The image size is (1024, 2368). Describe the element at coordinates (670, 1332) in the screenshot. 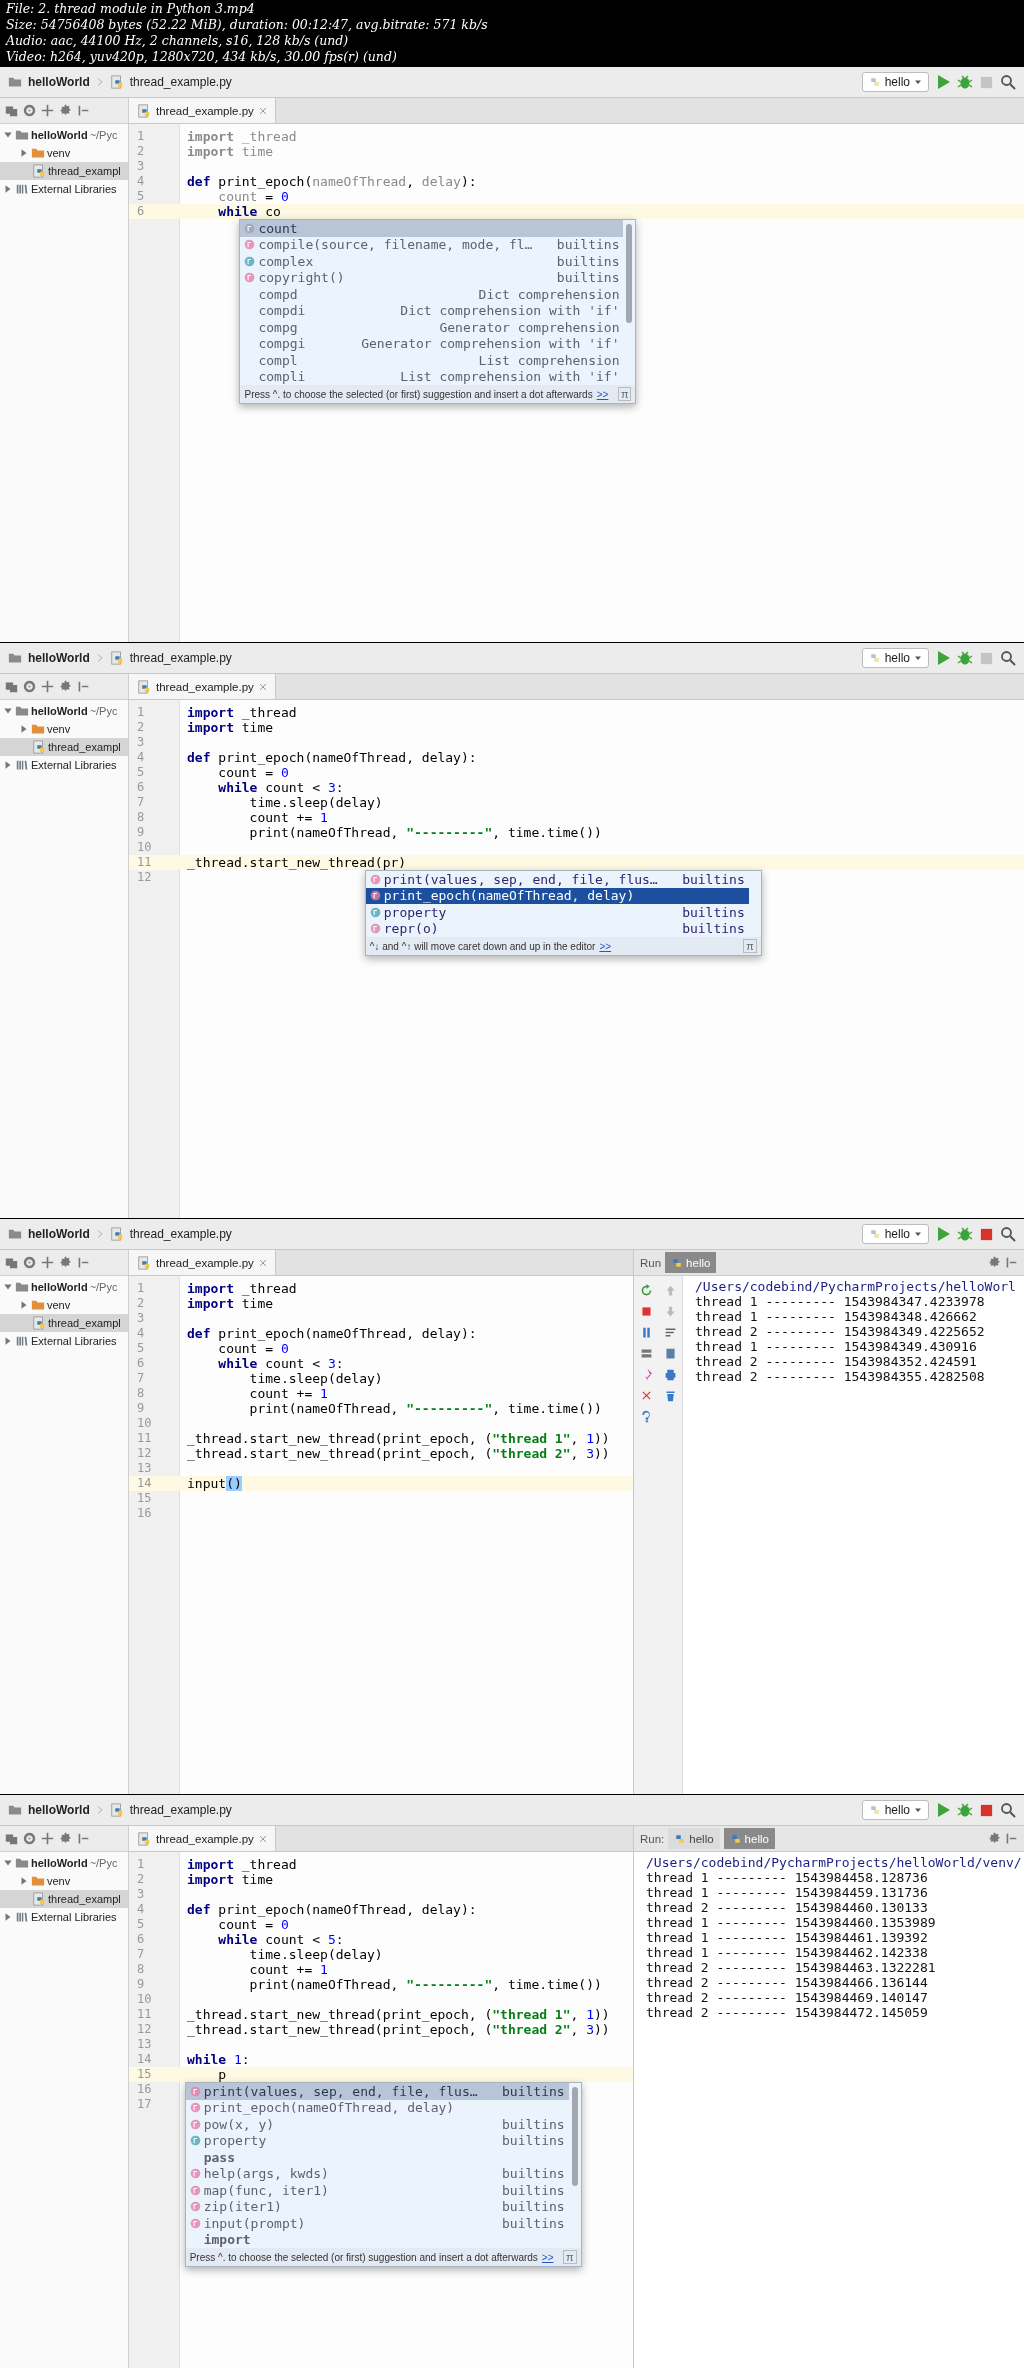

I see `wrap-icon` at that location.